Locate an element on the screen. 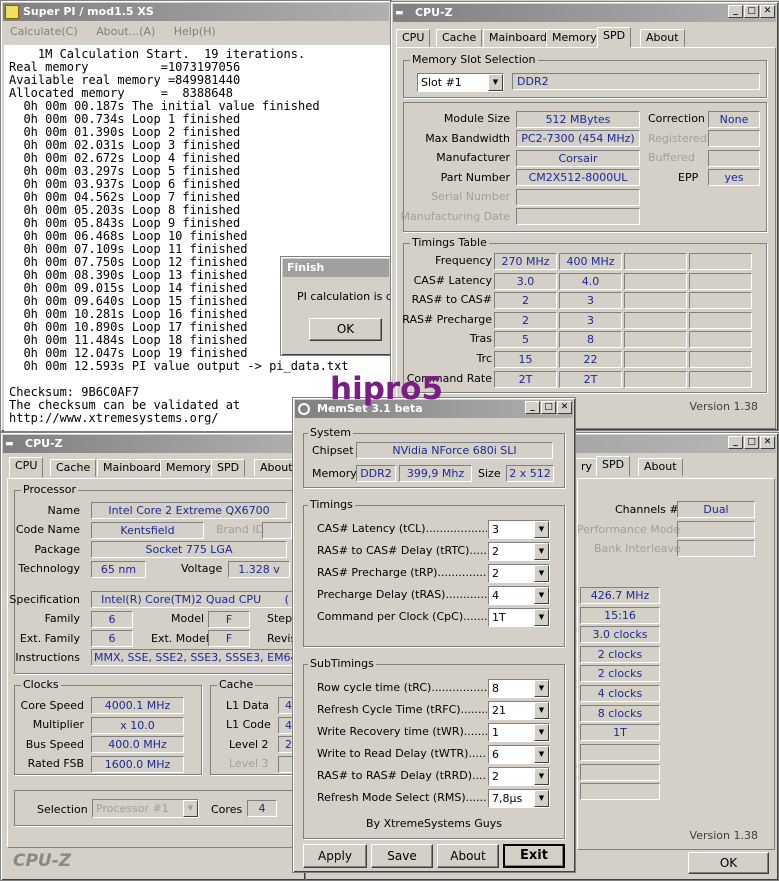 The image size is (779, 881). memset-timing-select: 1 ▼ is located at coordinates (519, 732).